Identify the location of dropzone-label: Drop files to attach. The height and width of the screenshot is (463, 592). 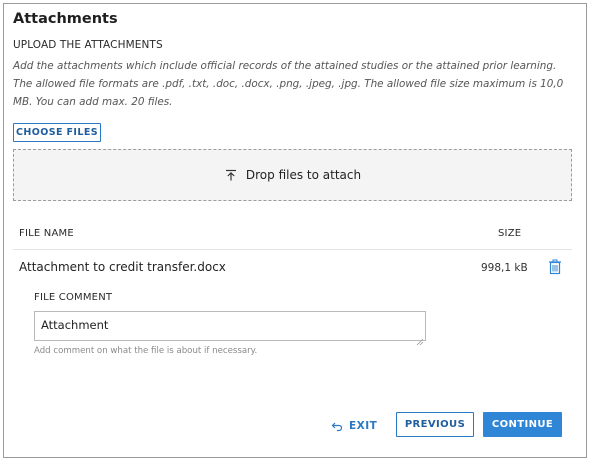
(303, 175).